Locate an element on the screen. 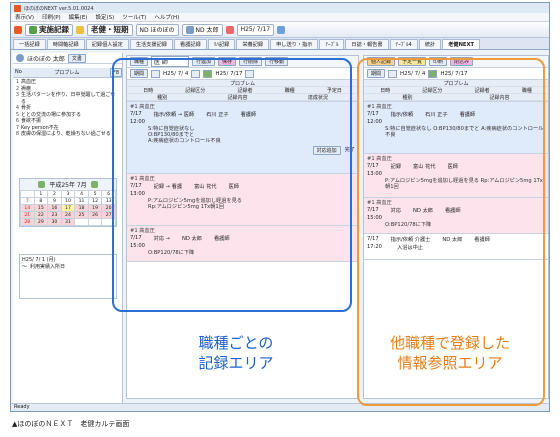  app-icon is located at coordinates (17, 8).